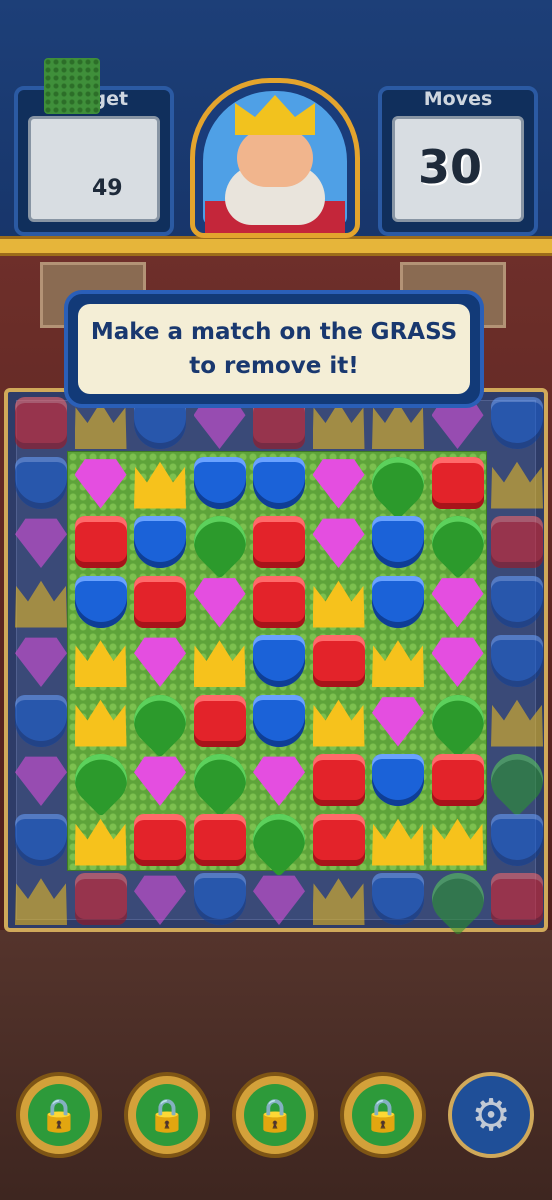  I want to click on booster-slot-3: 🔒, so click(275, 1115).